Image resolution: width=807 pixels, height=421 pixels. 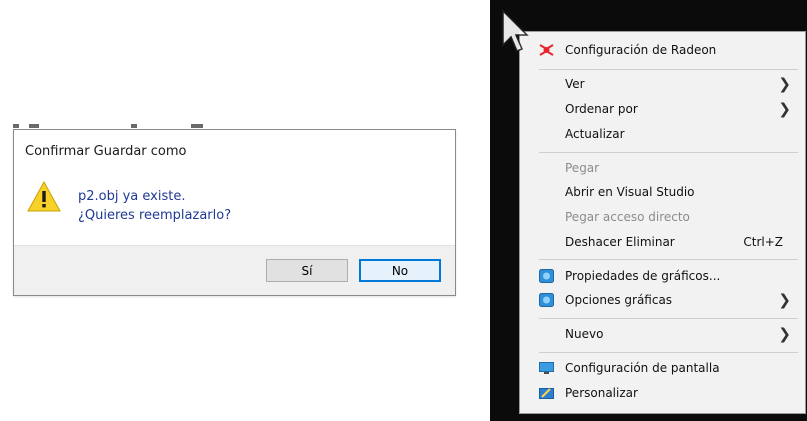 I want to click on menu-item-label: Configuración de Radeon, so click(x=641, y=50).